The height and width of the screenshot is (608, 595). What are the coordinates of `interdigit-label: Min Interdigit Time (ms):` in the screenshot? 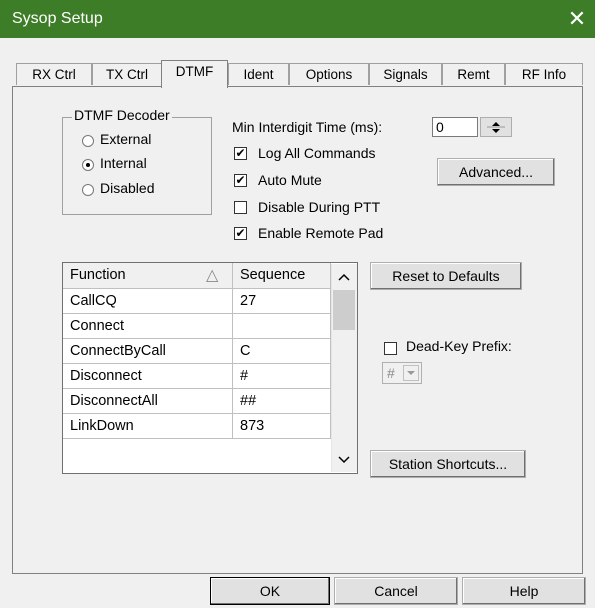 It's located at (307, 127).